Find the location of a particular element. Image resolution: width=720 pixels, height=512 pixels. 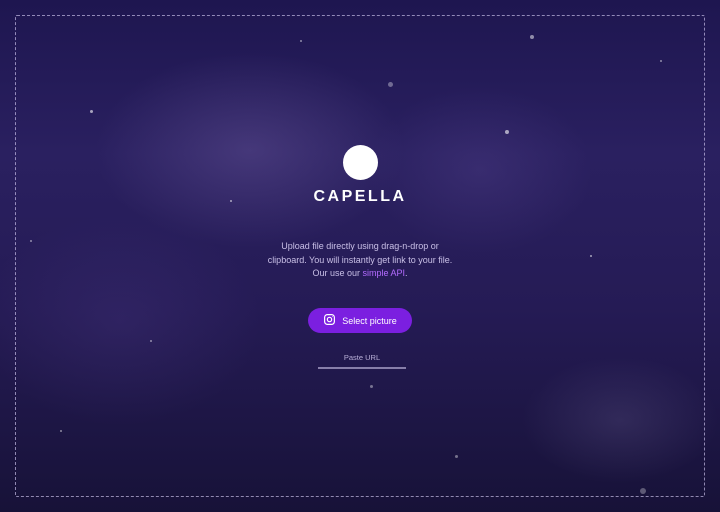

select-picture-button: Select picture is located at coordinates (360, 320).